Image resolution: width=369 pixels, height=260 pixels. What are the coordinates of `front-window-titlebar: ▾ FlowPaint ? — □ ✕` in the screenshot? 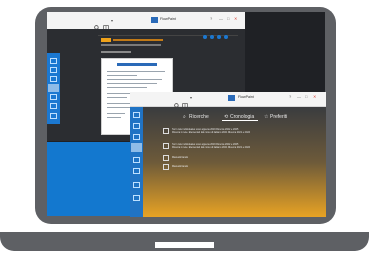 It's located at (228, 100).